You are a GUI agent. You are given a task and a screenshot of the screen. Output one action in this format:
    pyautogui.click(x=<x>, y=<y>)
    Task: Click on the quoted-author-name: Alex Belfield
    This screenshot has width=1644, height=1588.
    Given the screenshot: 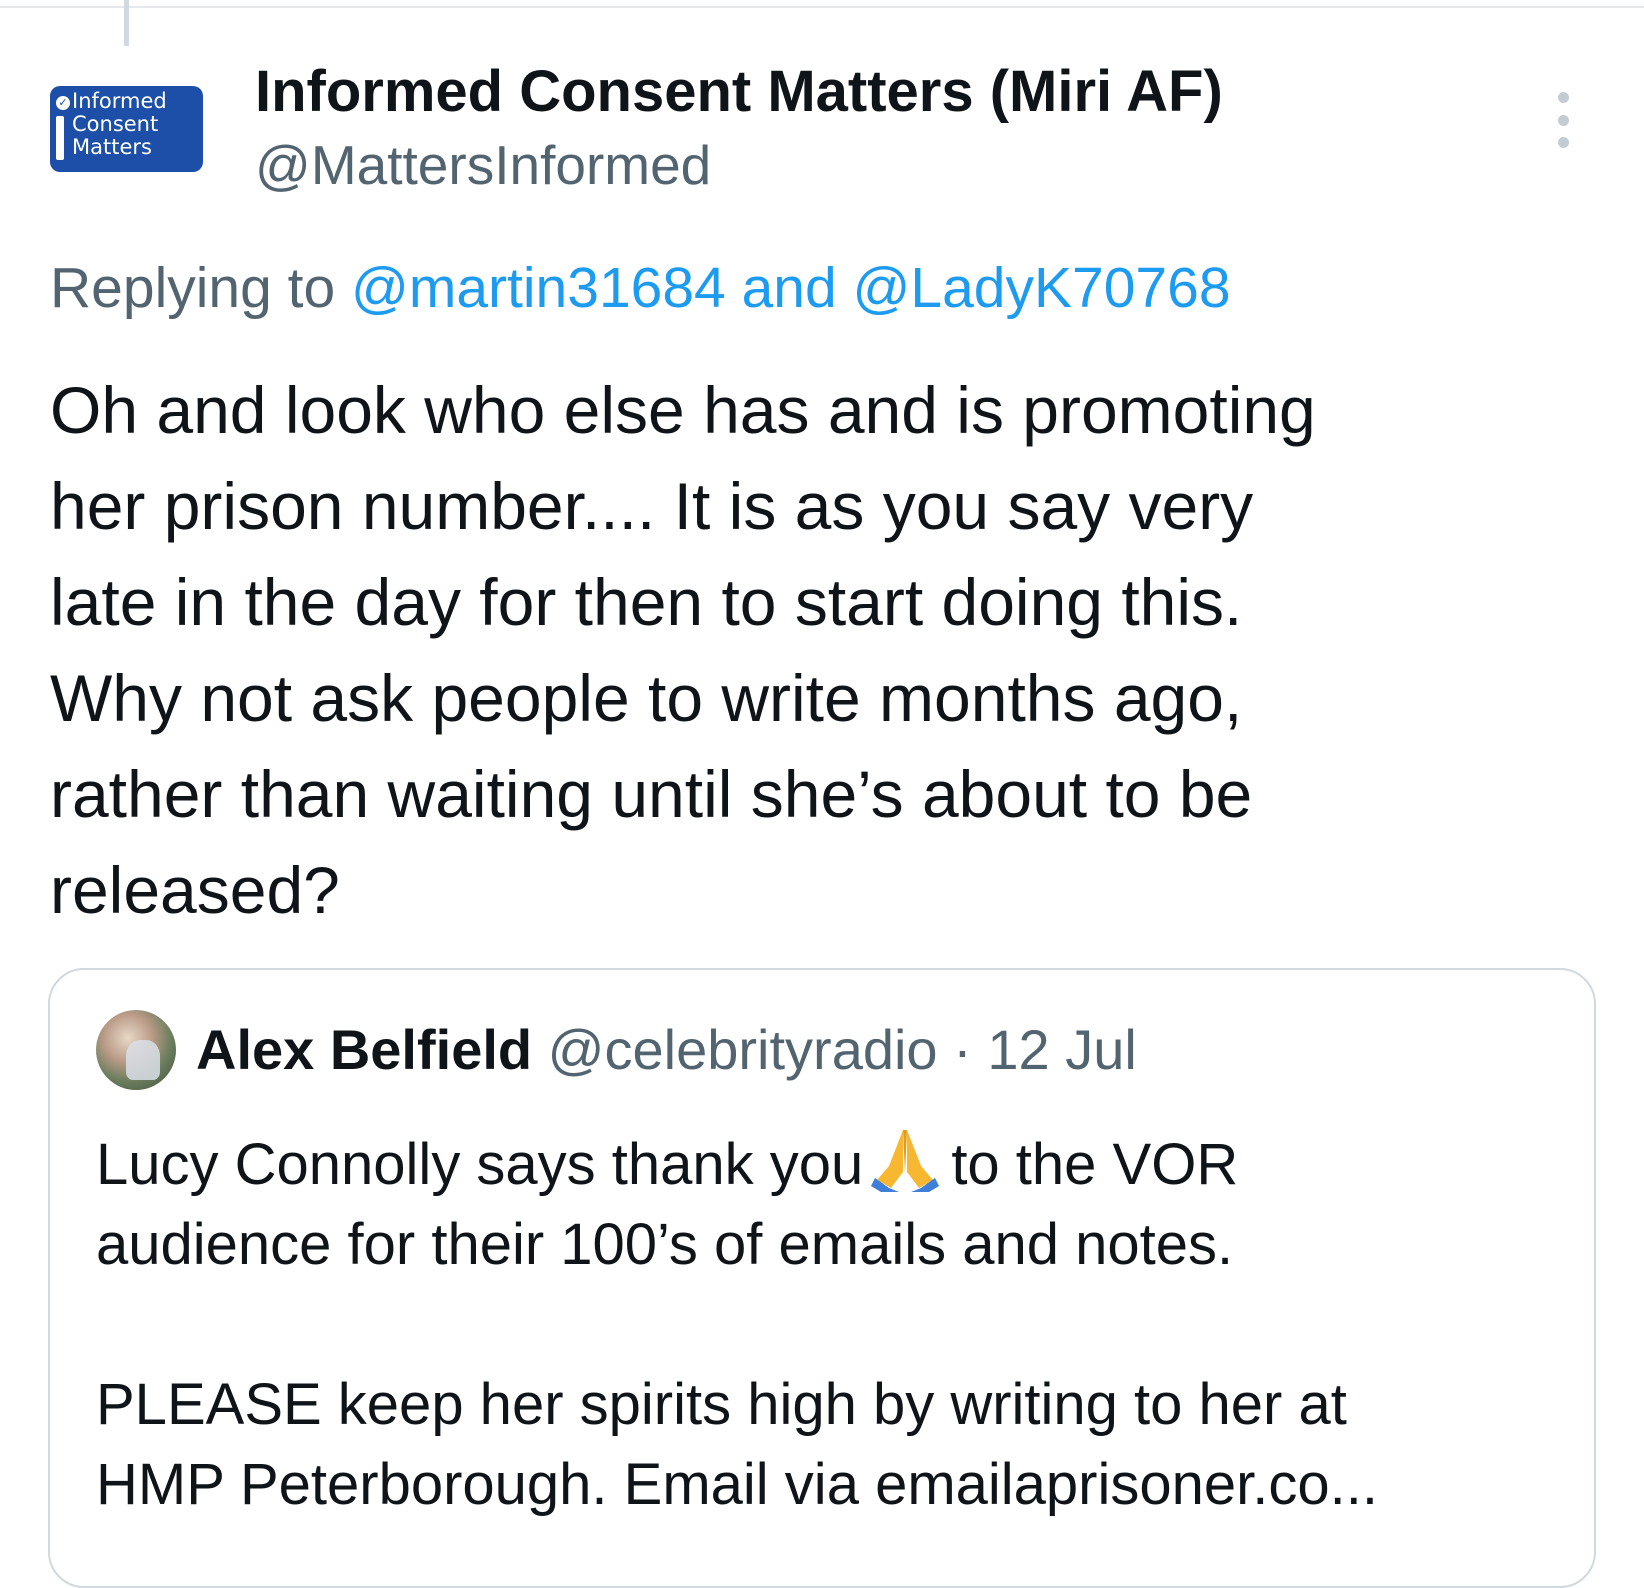 What is the action you would take?
    pyautogui.click(x=364, y=1049)
    